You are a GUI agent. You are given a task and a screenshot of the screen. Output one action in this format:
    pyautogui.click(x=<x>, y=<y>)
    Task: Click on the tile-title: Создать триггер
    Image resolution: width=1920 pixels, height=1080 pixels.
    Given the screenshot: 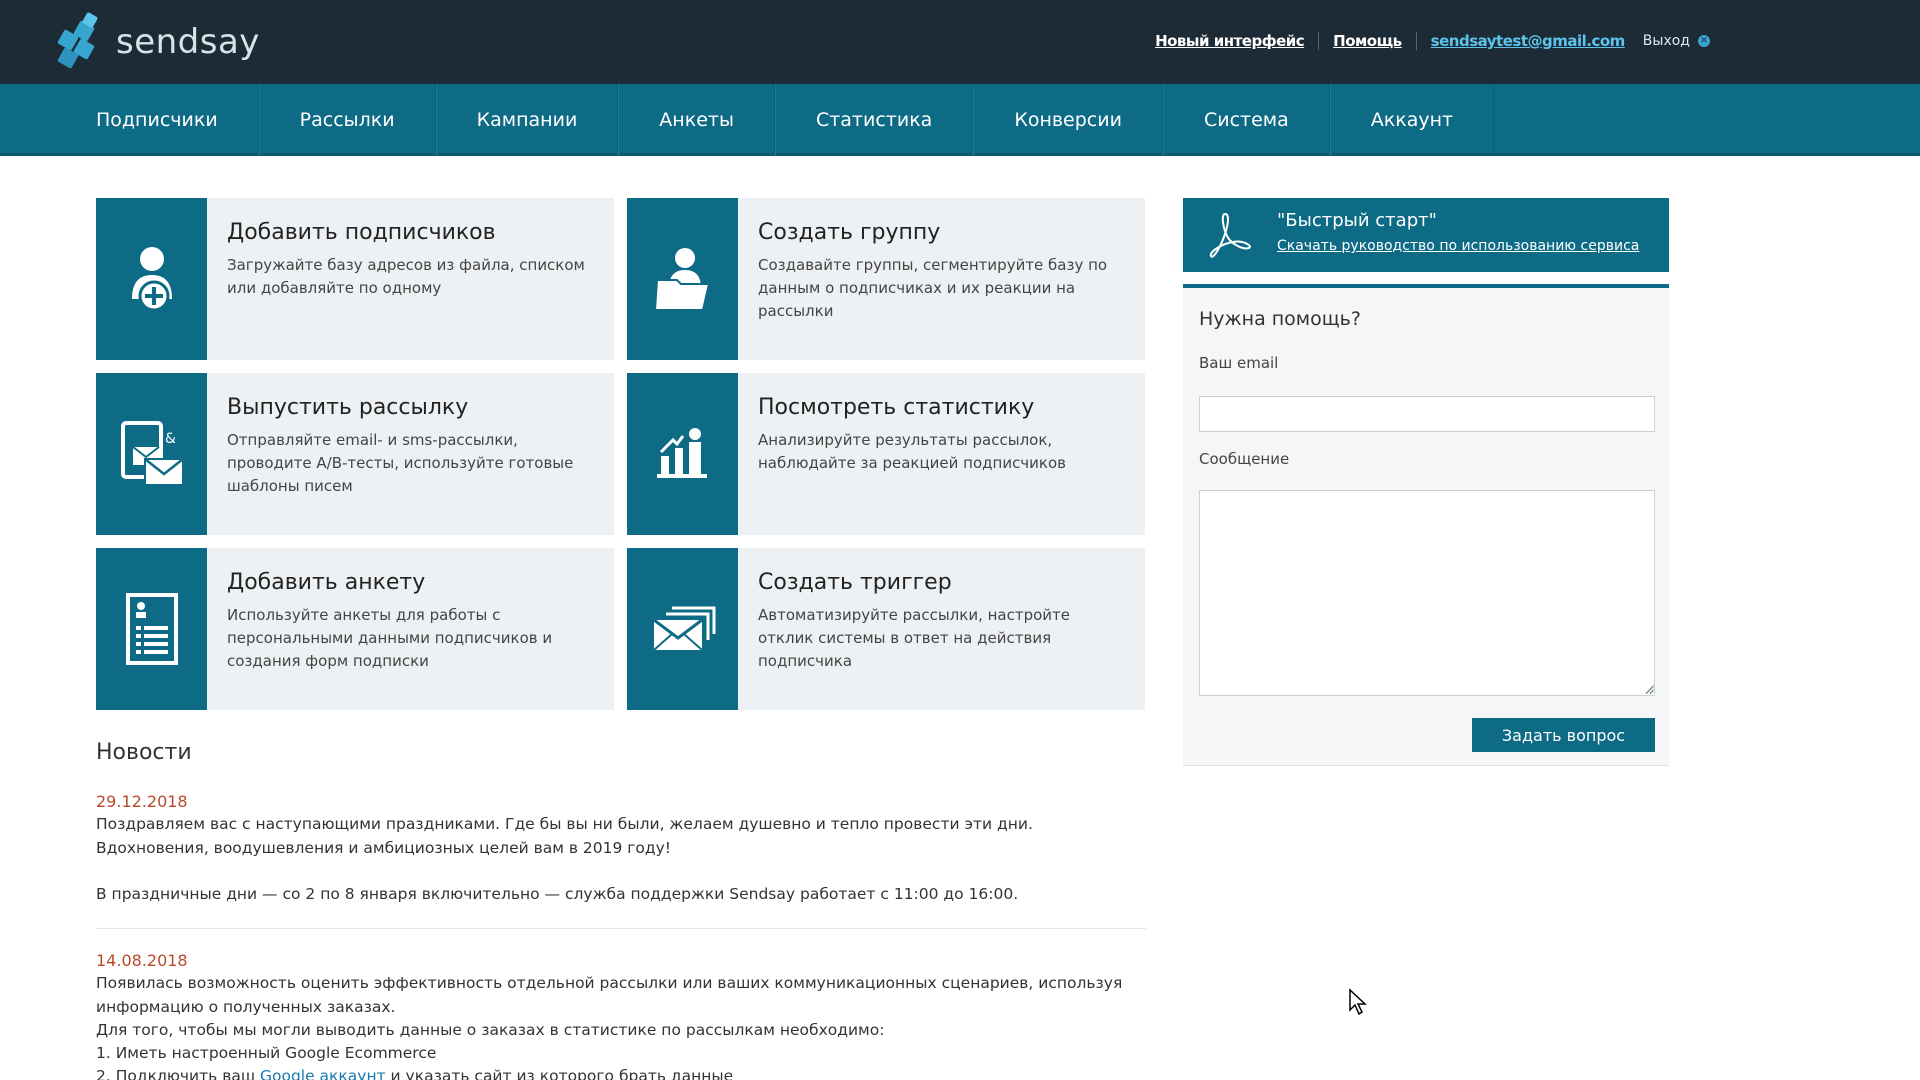 What is the action you would take?
    pyautogui.click(x=855, y=582)
    